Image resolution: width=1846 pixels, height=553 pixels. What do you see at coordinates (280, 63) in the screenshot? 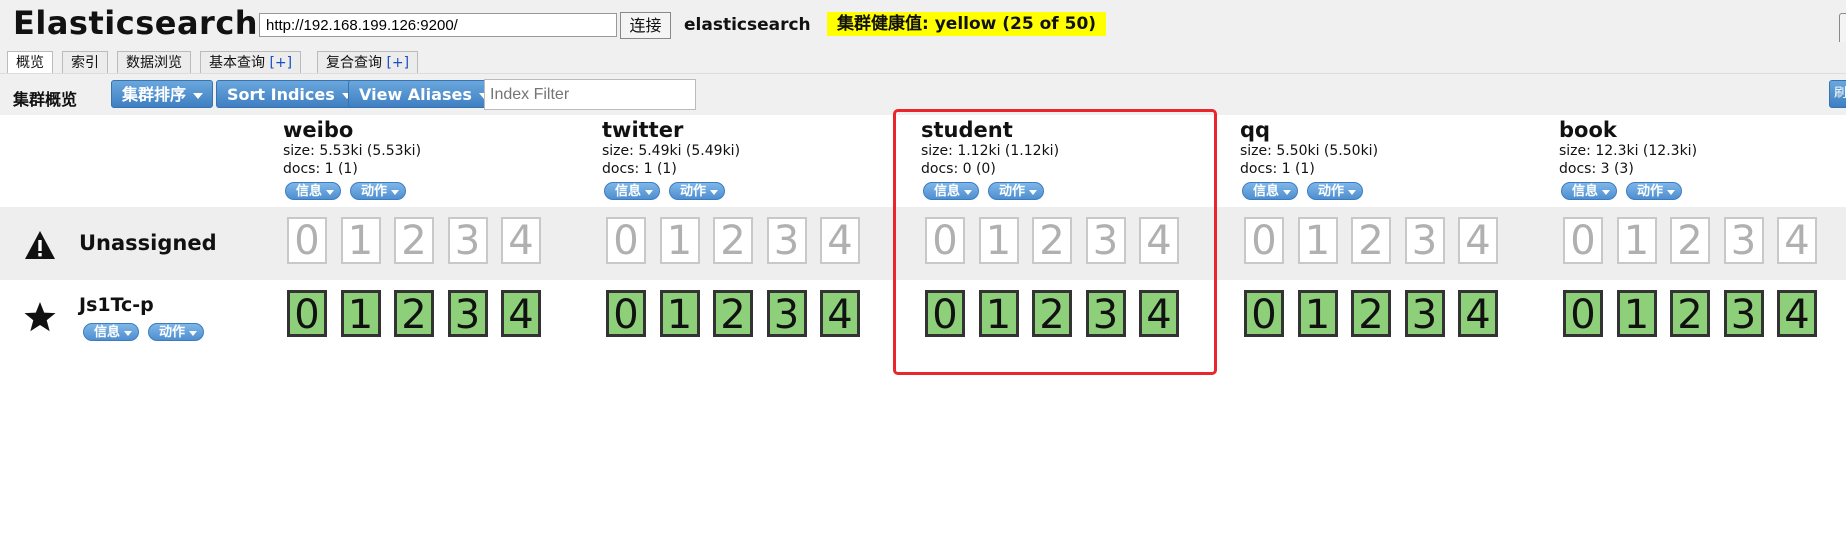
I see `tab-basic-query-plus: [+]` at bounding box center [280, 63].